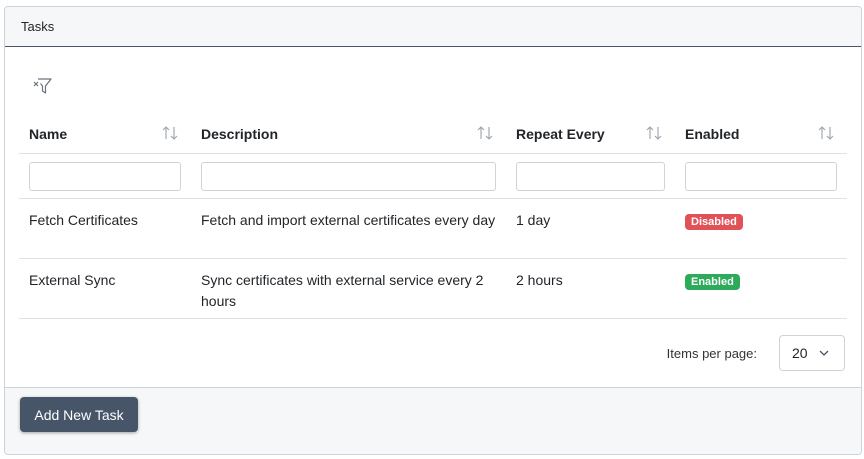 Image resolution: width=864 pixels, height=459 pixels. What do you see at coordinates (761, 176) in the screenshot?
I see `enabled-filter-input` at bounding box center [761, 176].